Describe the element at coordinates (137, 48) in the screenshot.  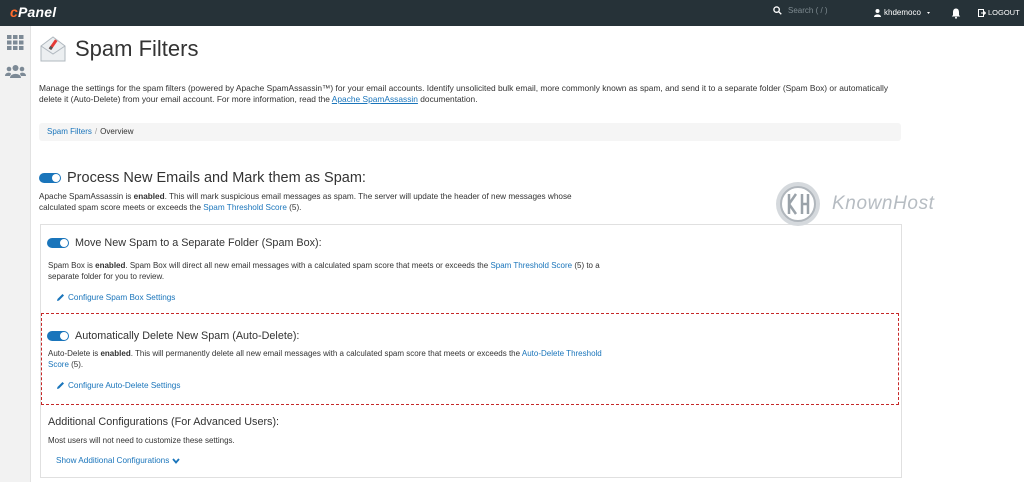
I see `page-title: Spam Filters` at that location.